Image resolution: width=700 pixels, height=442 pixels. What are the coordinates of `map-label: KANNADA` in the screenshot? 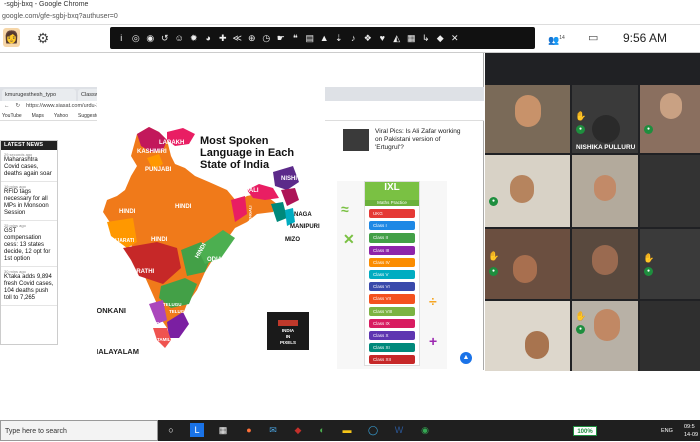 It's located at (151, 323).